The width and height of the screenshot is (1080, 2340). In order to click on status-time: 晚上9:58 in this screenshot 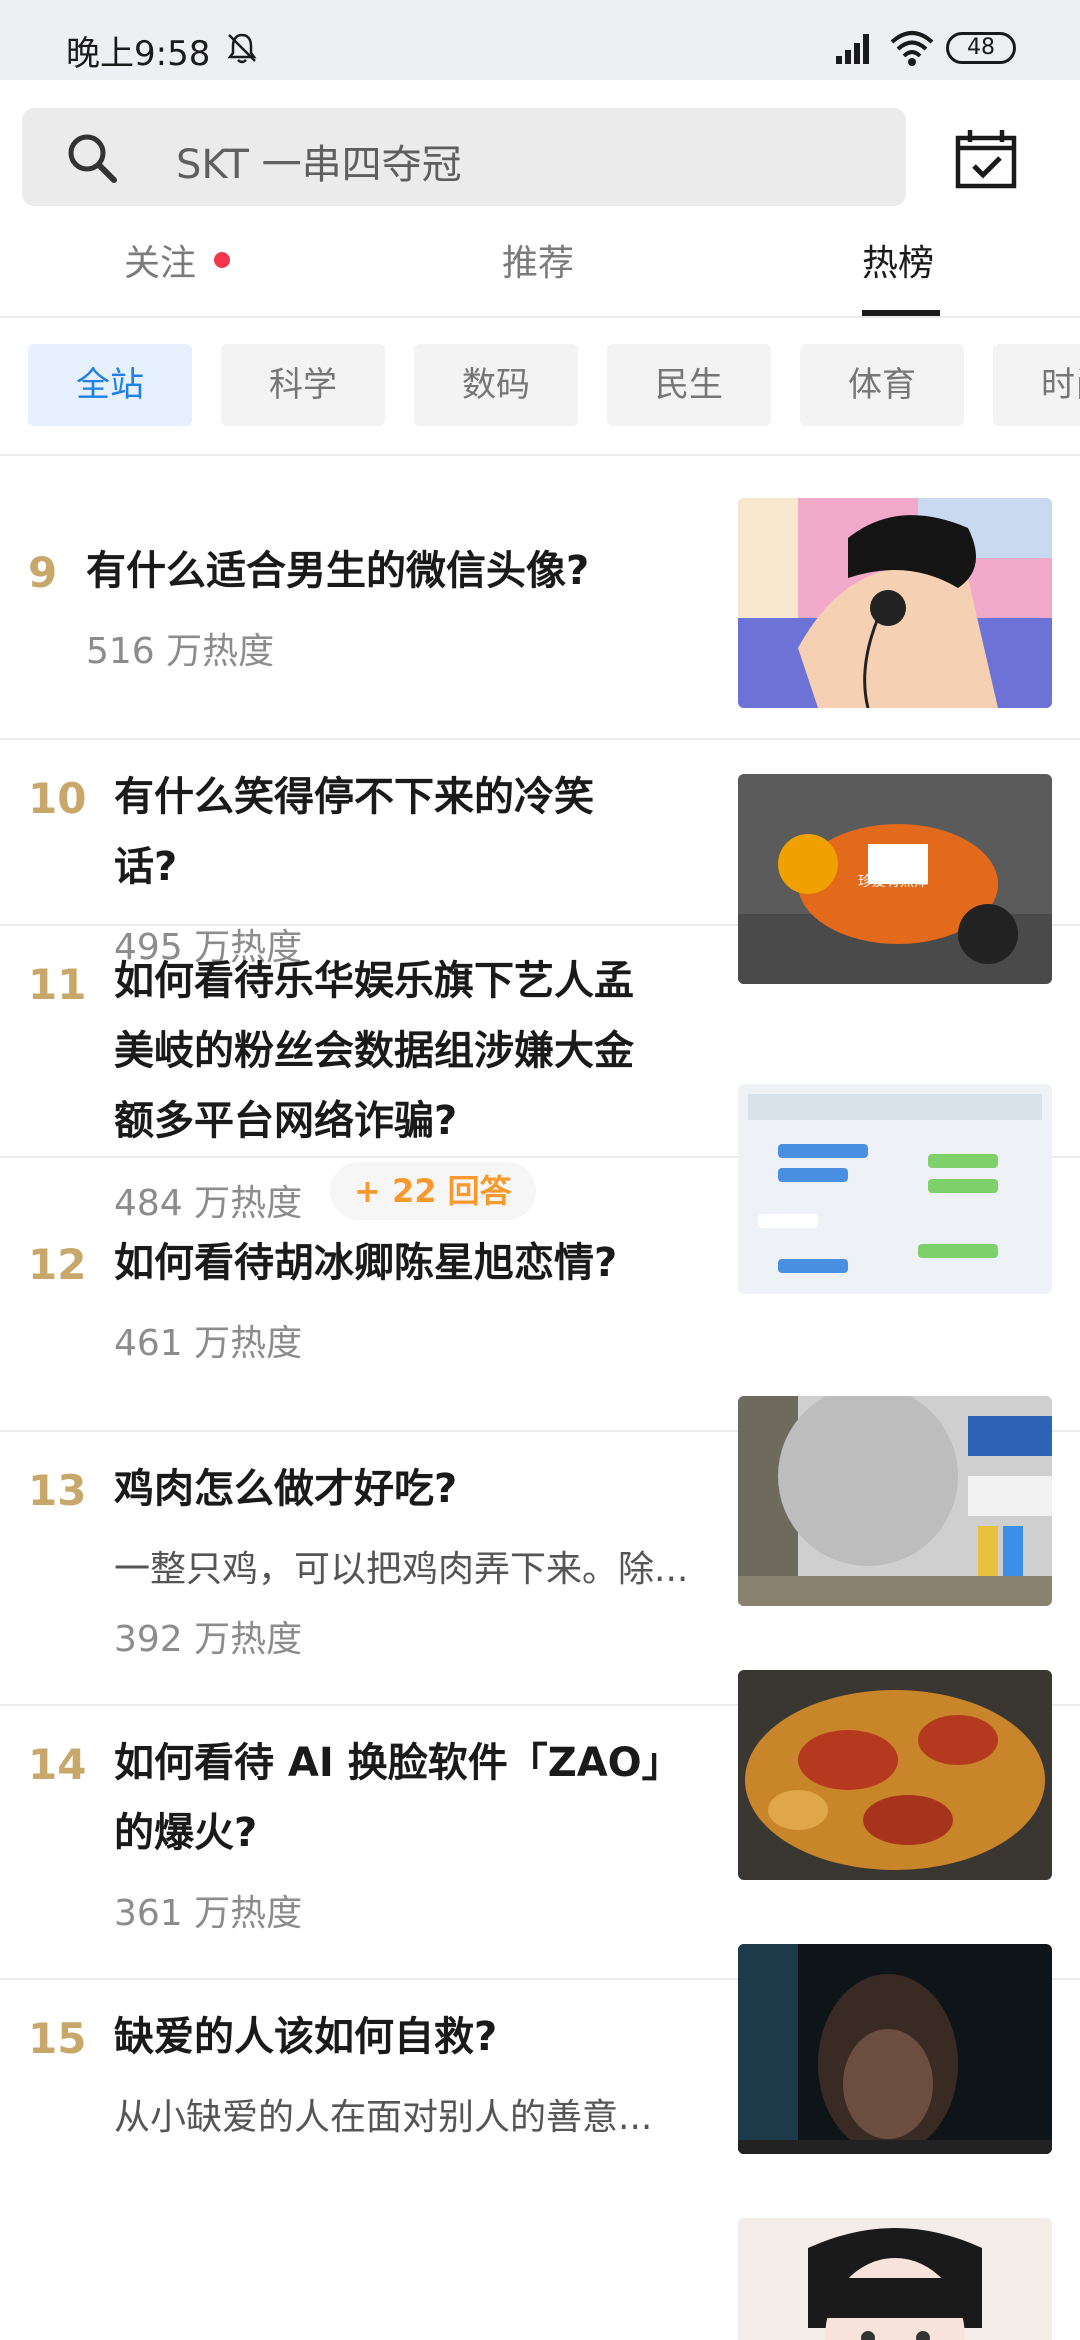, I will do `click(138, 54)`.